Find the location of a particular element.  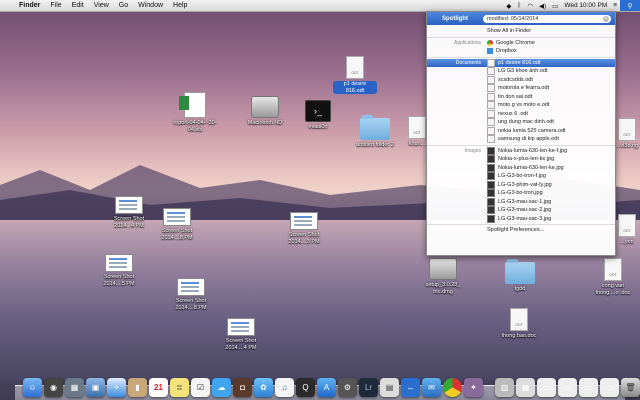

result-document-6: nexus 6 .odt is located at coordinates (521, 114).